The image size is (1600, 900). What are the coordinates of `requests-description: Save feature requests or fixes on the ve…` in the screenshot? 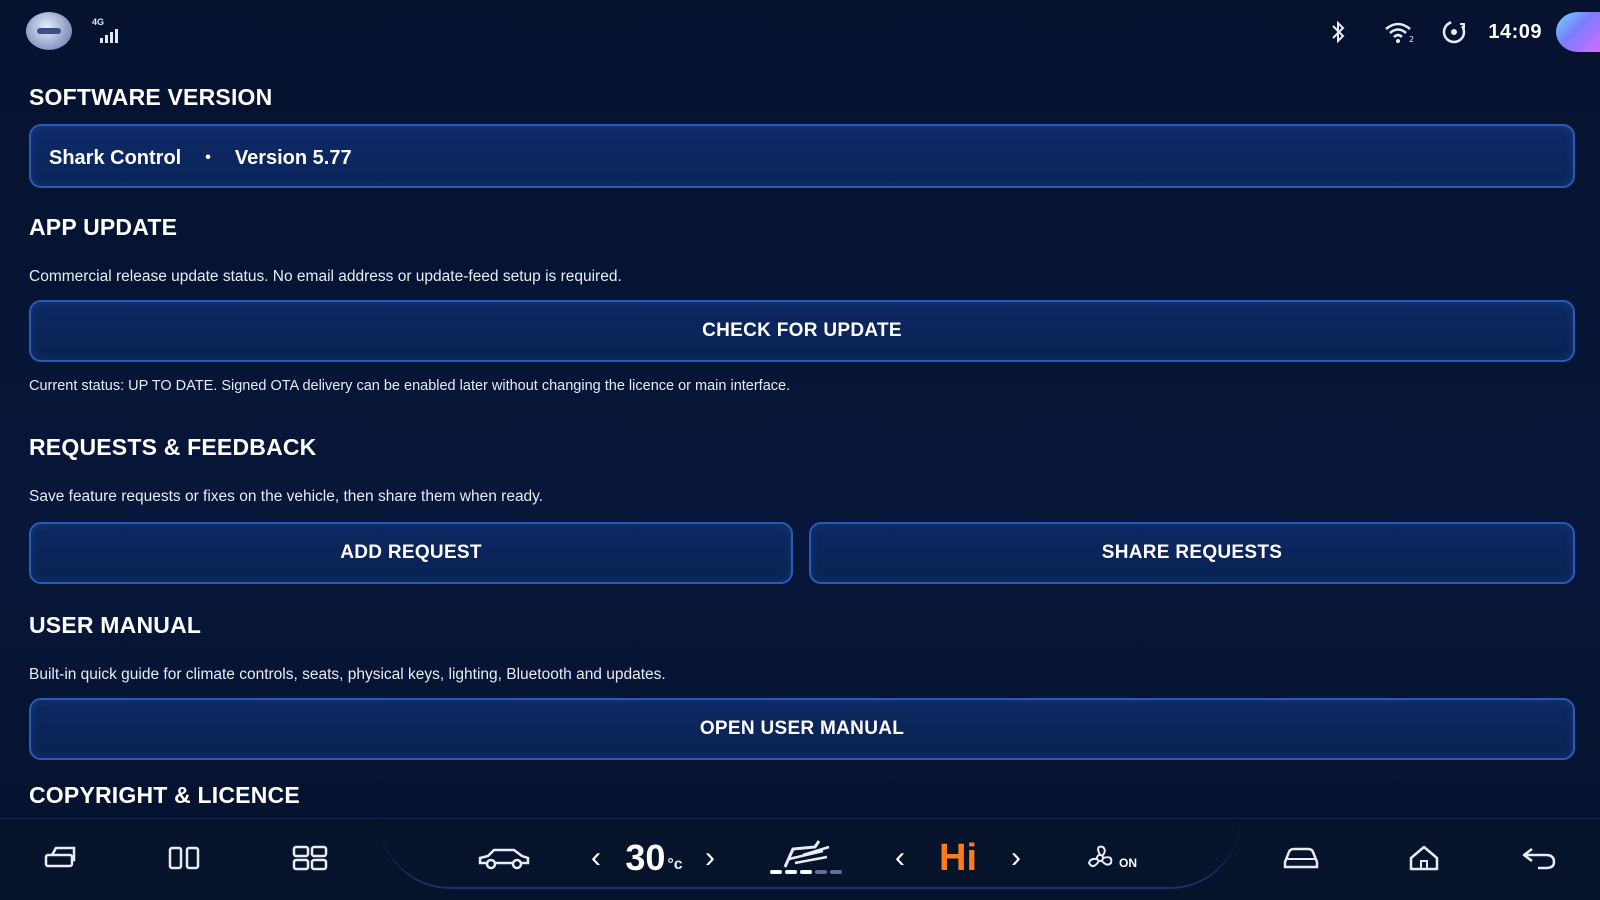 It's located at (286, 496).